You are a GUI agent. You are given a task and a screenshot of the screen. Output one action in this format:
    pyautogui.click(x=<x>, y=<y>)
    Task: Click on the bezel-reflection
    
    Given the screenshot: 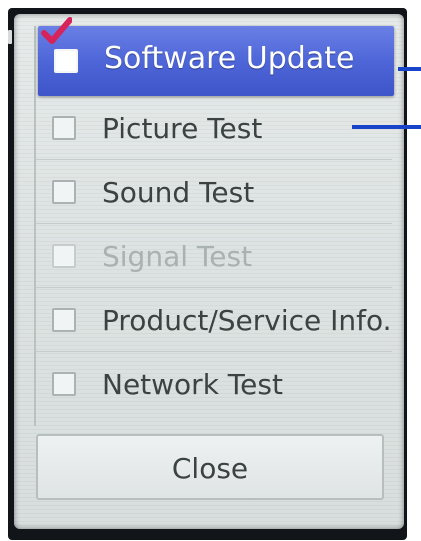 What is the action you would take?
    pyautogui.click(x=10, y=37)
    